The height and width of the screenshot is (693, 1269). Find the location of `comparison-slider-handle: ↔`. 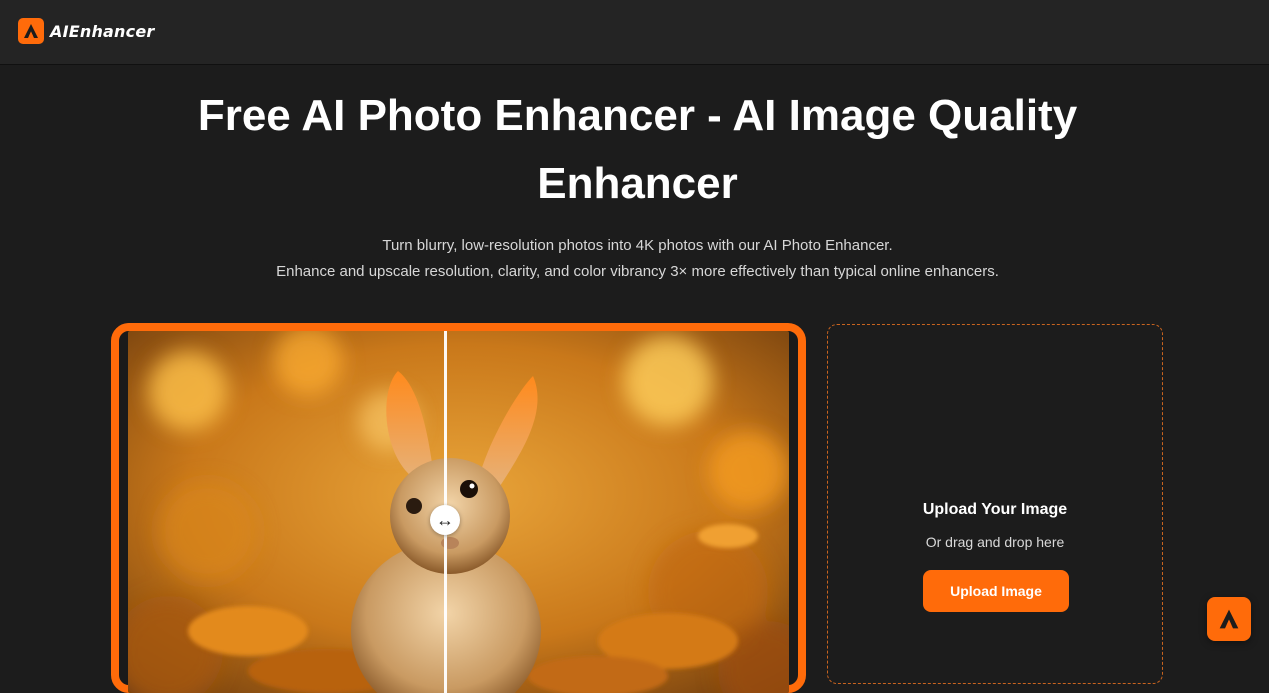

comparison-slider-handle: ↔ is located at coordinates (445, 520).